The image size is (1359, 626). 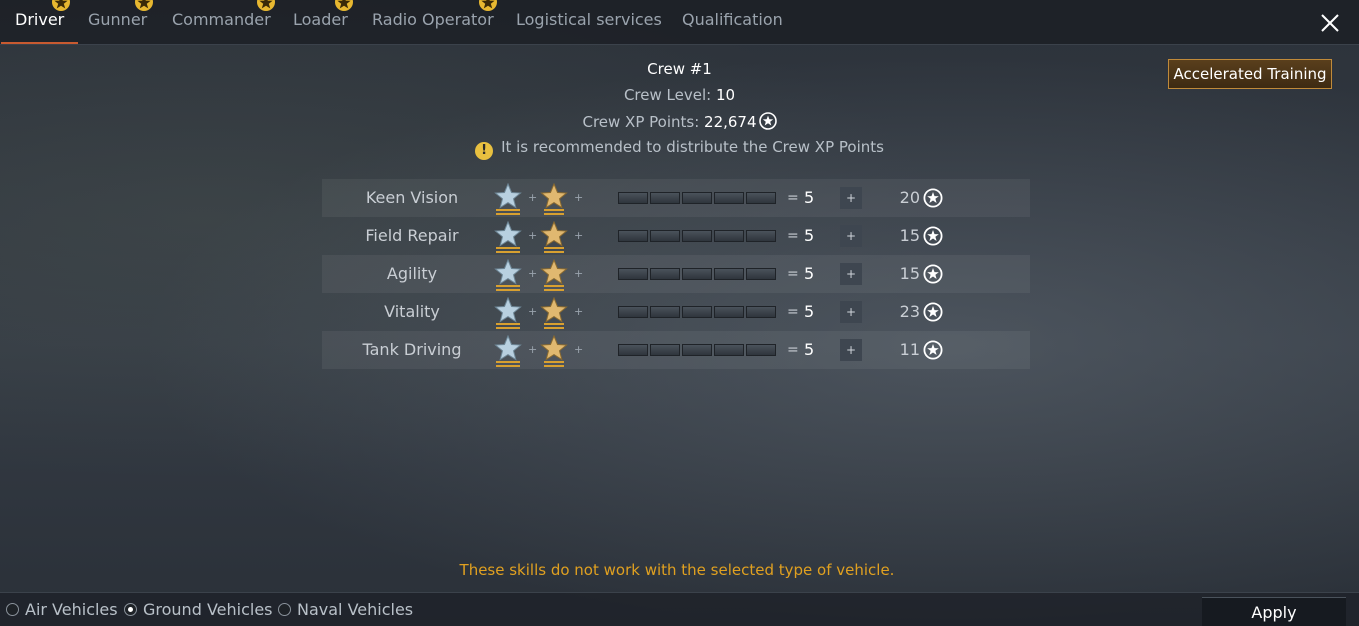 I want to click on tab-label: Loader, so click(x=320, y=19).